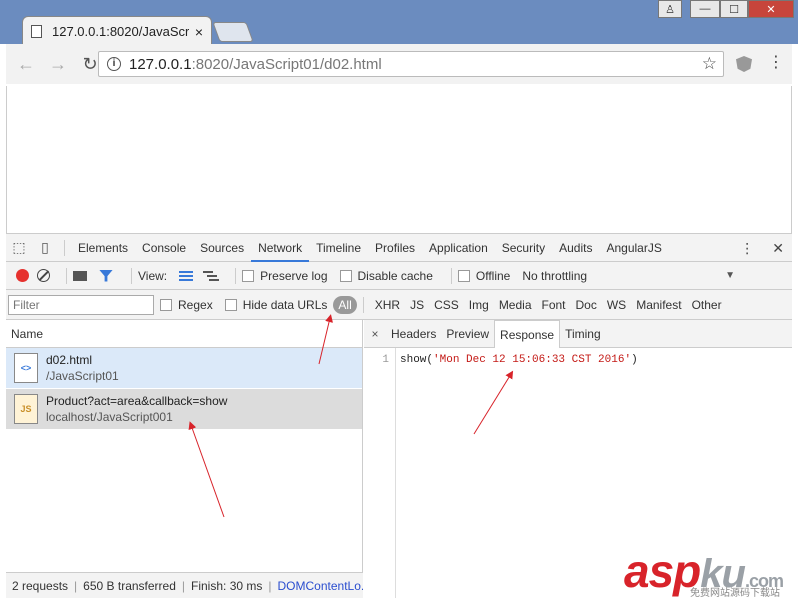 This screenshot has width=798, height=601. Describe the element at coordinates (417, 305) in the screenshot. I see `type-filter-js: JS` at that location.